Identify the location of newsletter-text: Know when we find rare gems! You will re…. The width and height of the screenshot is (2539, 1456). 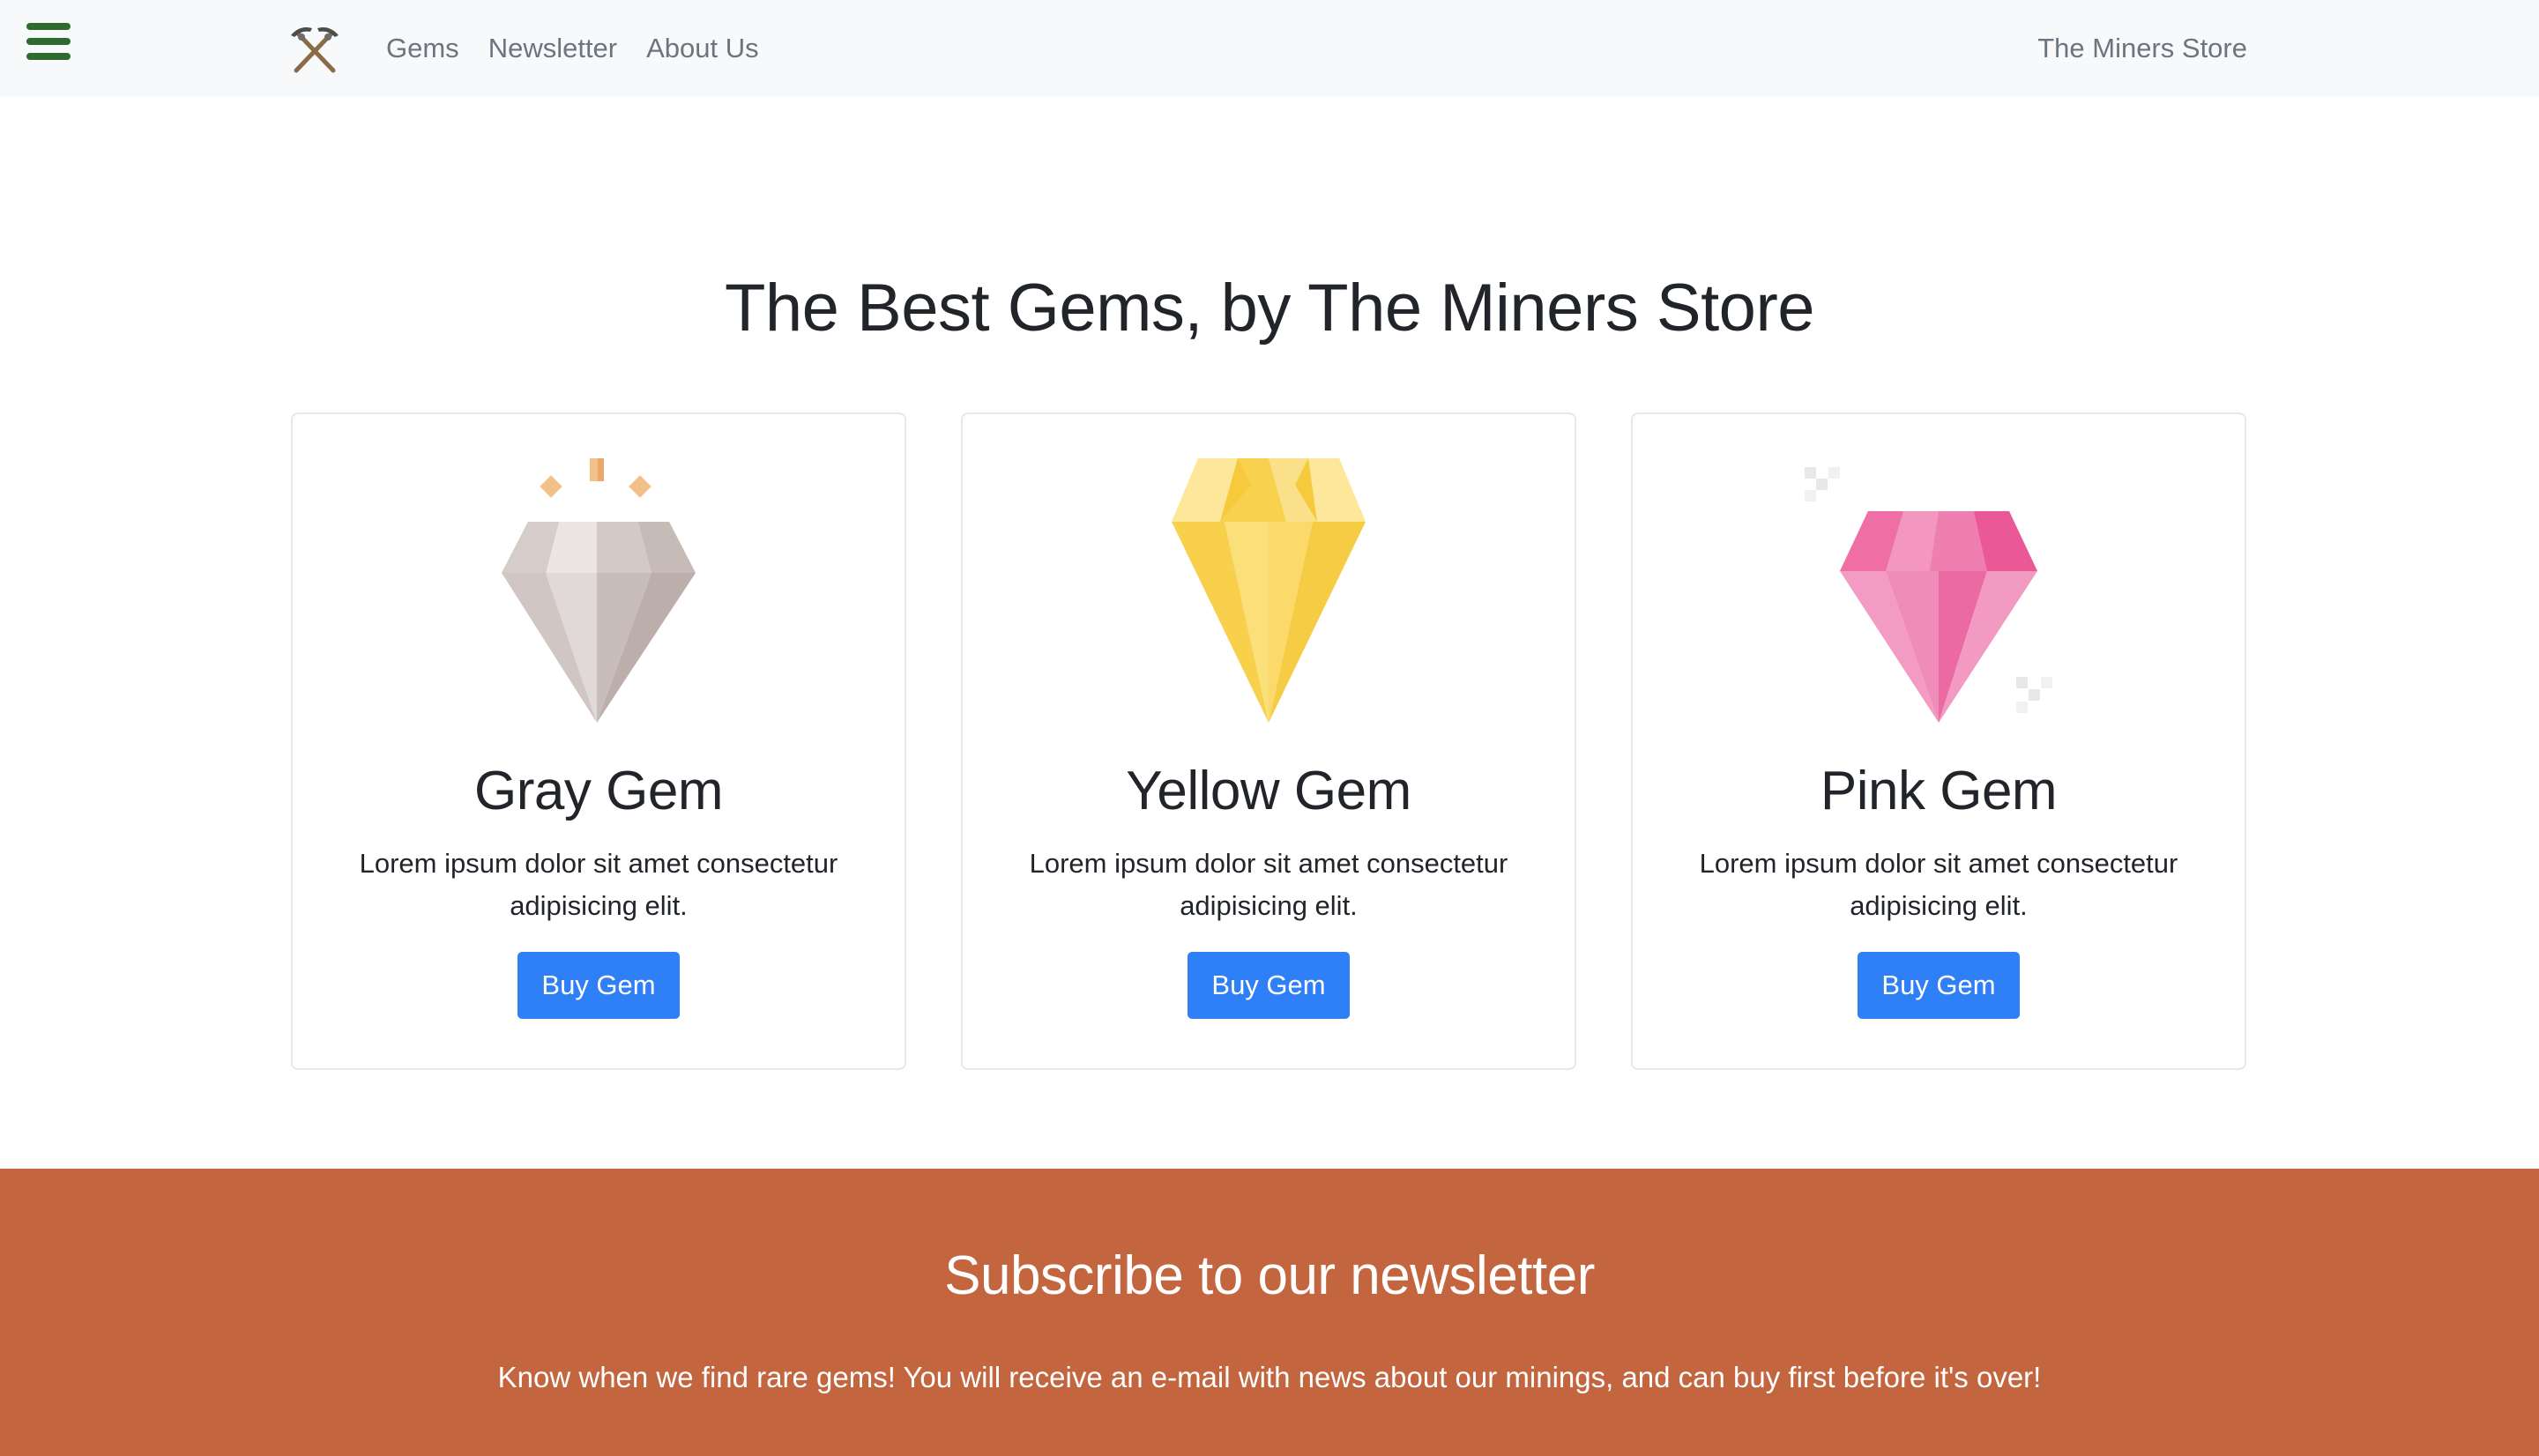
(1269, 1377).